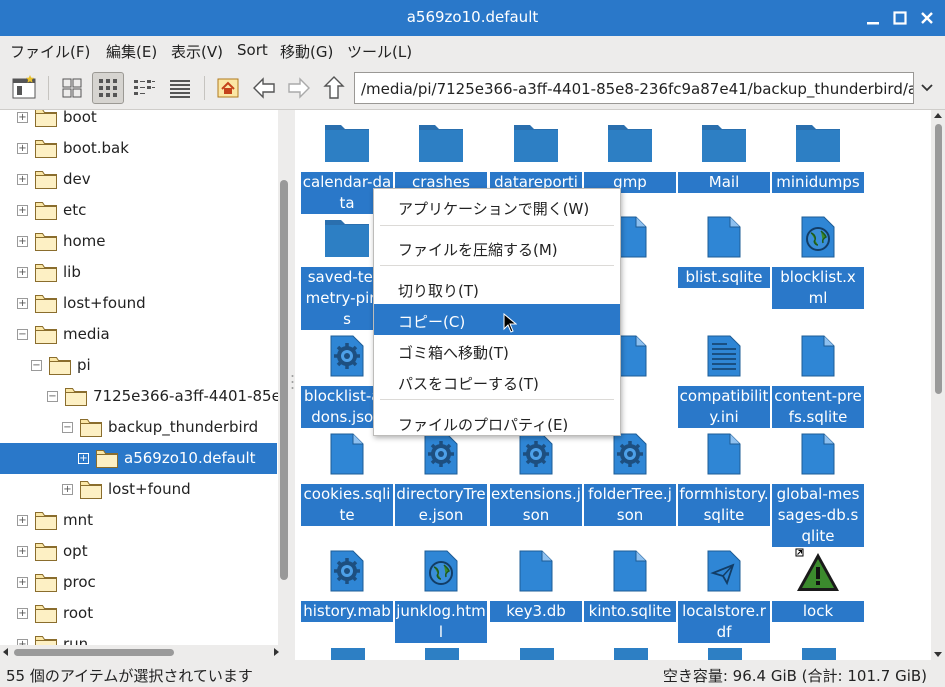 The height and width of the screenshot is (687, 945). I want to click on tree-item-label: lost+found, so click(104, 303).